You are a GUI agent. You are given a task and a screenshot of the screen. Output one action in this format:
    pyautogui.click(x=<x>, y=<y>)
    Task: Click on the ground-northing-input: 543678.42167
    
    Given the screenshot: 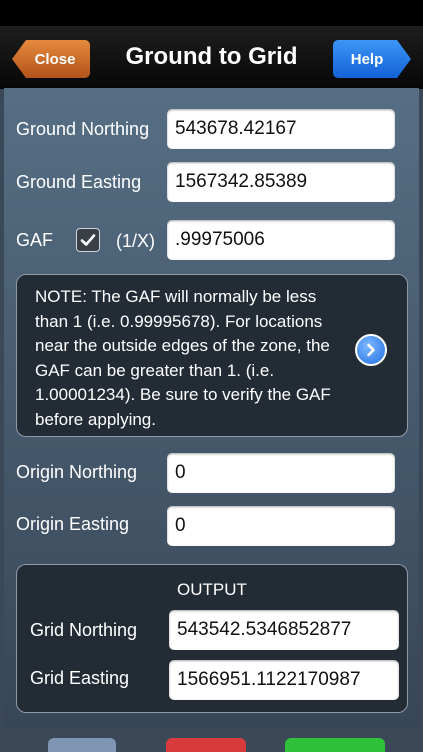 What is the action you would take?
    pyautogui.click(x=281, y=129)
    